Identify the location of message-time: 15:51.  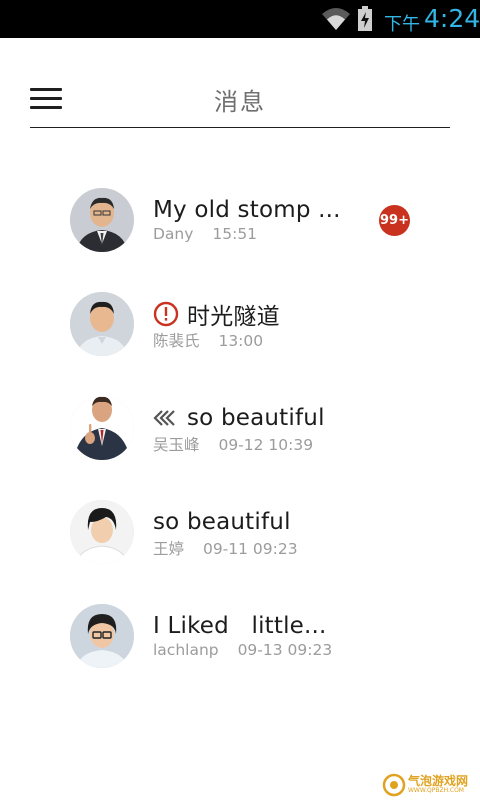
(235, 234).